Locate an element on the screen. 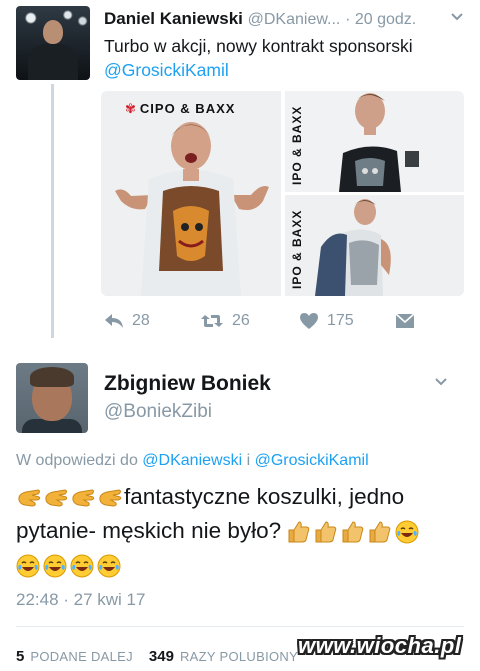 The height and width of the screenshot is (671, 480). photo-main: ✾ CIPO & BAXX is located at coordinates (191, 193).